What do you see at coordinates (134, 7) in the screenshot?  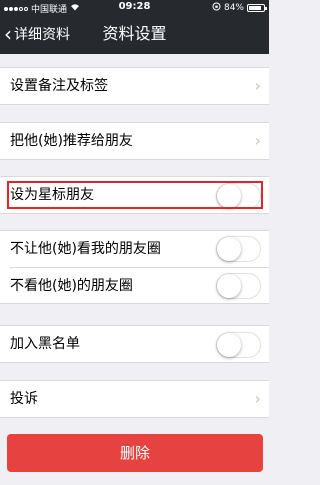 I see `status-bar: 中国联通 09:28 84%` at bounding box center [134, 7].